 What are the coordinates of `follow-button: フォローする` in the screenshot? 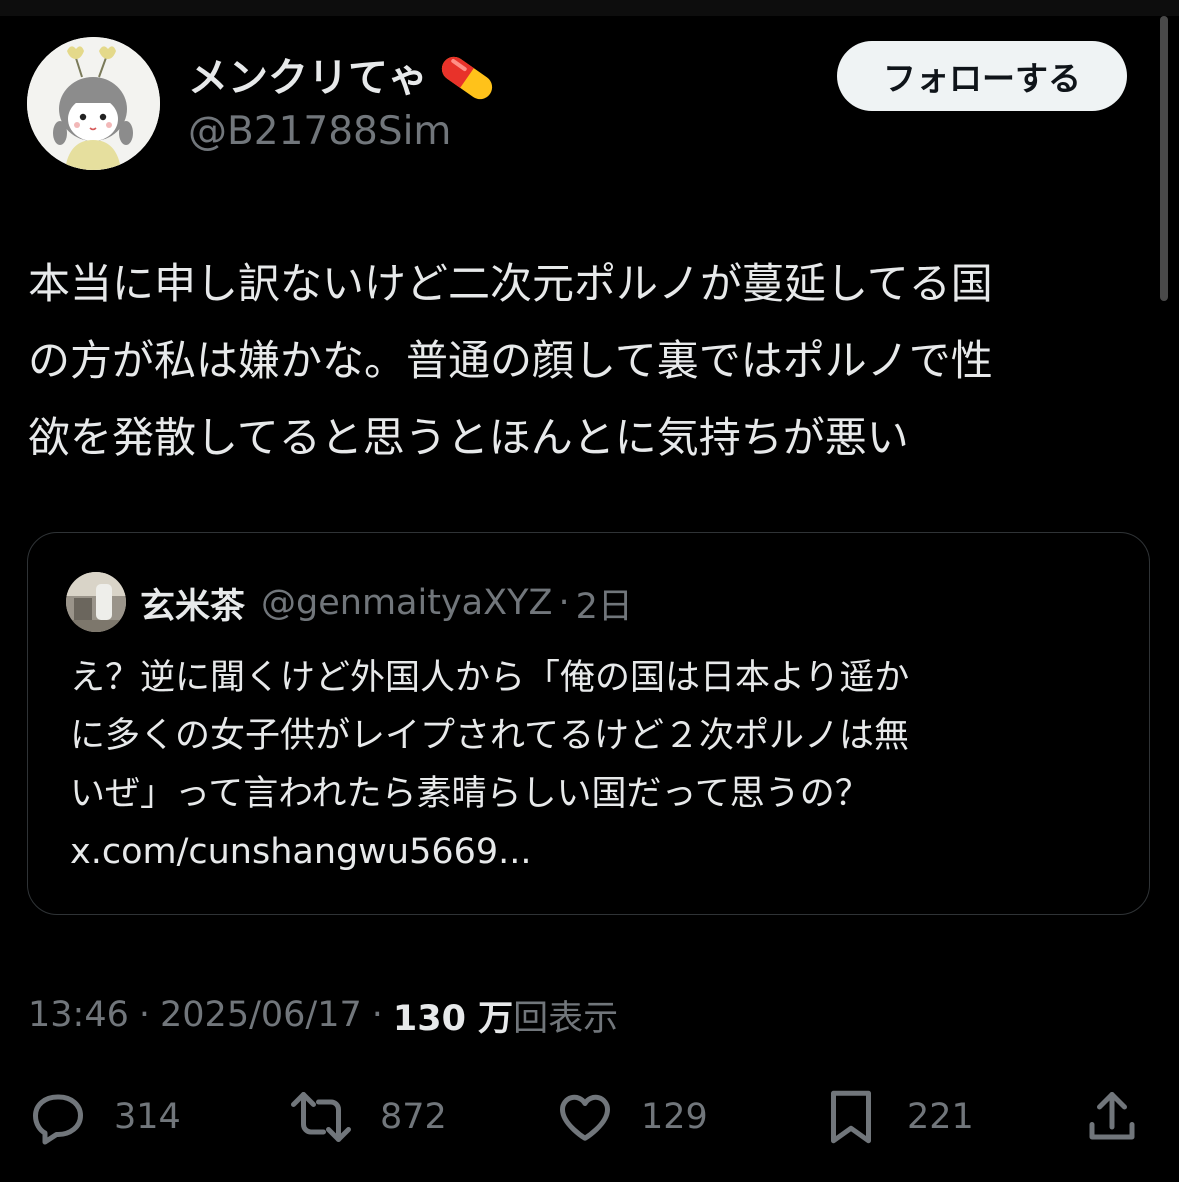 It's located at (982, 76).